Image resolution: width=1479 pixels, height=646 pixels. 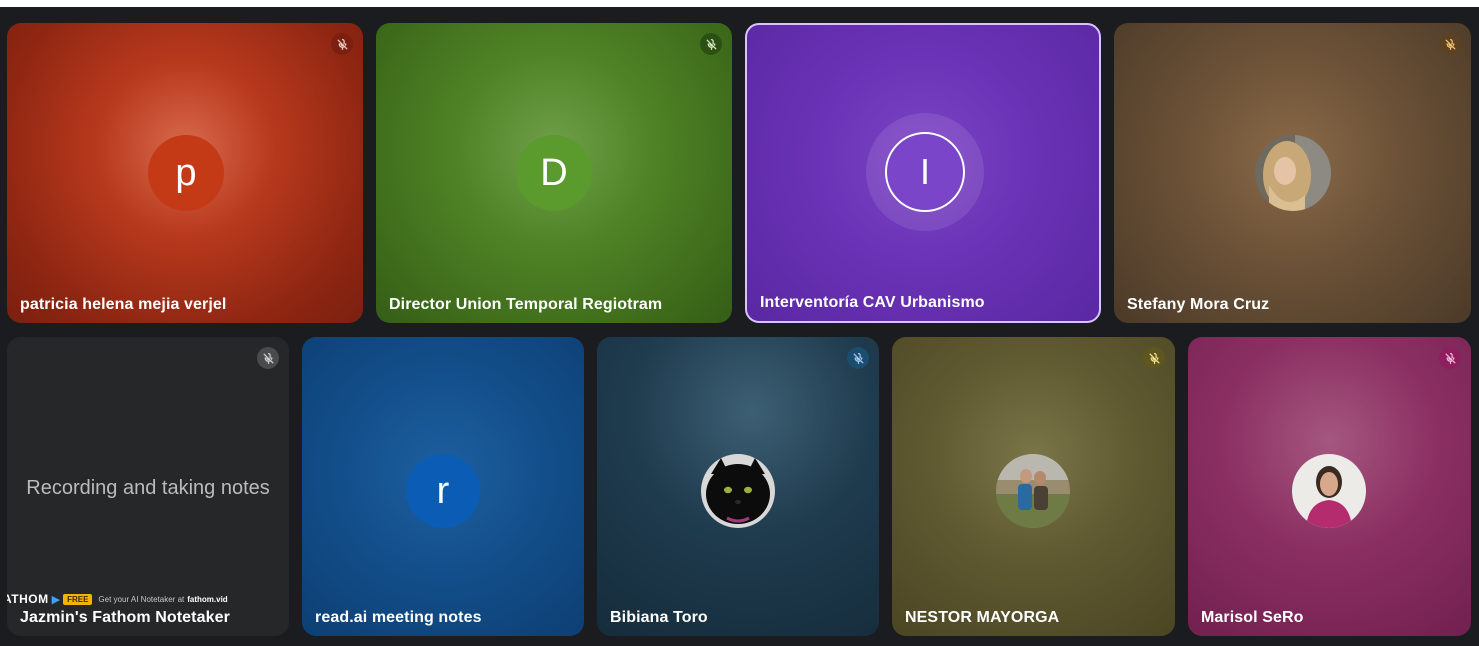 What do you see at coordinates (1252, 617) in the screenshot?
I see `participant-name: Marisol SeRo` at bounding box center [1252, 617].